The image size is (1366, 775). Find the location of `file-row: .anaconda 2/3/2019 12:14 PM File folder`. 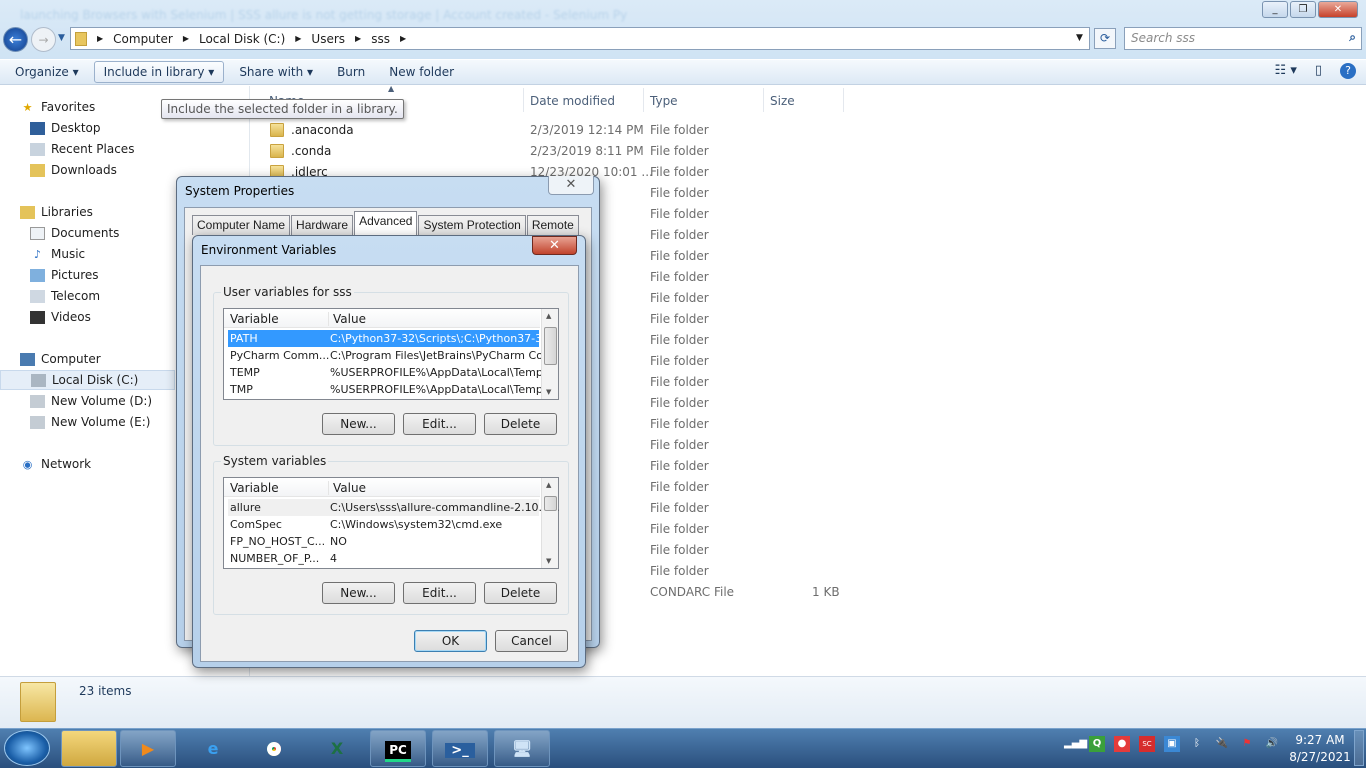

file-row: .anaconda 2/3/2019 12:14 PM File folder is located at coordinates (808, 130).